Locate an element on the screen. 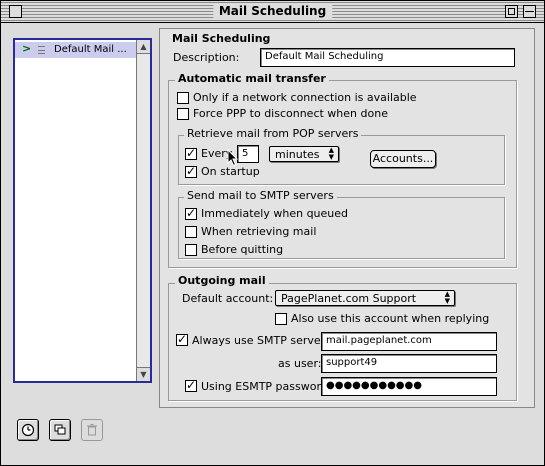  retrieve-legend: Retrieve mail from POP servers is located at coordinates (273, 133).